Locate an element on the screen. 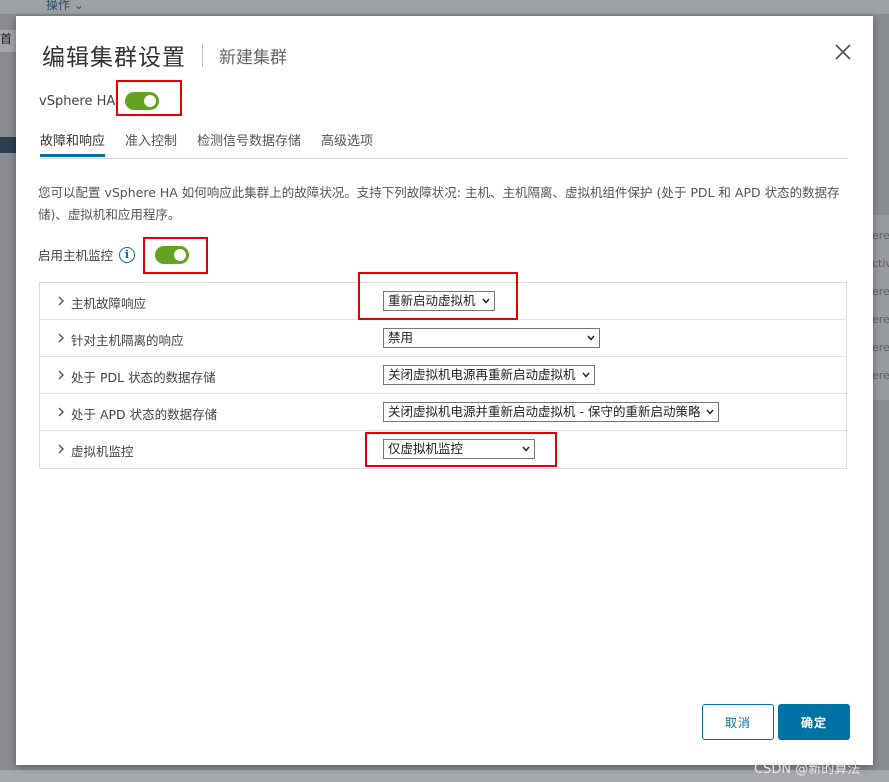 This screenshot has width=889, height=782. pdl-datastore-select: 关闭虚拟机电源再重新启动虚拟机 is located at coordinates (489, 375).